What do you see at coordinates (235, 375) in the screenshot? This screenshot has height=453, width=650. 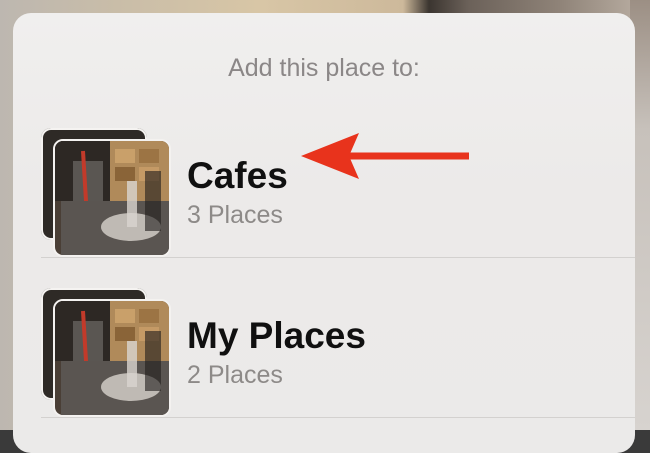 I see `guide-place-count: 2 Places` at bounding box center [235, 375].